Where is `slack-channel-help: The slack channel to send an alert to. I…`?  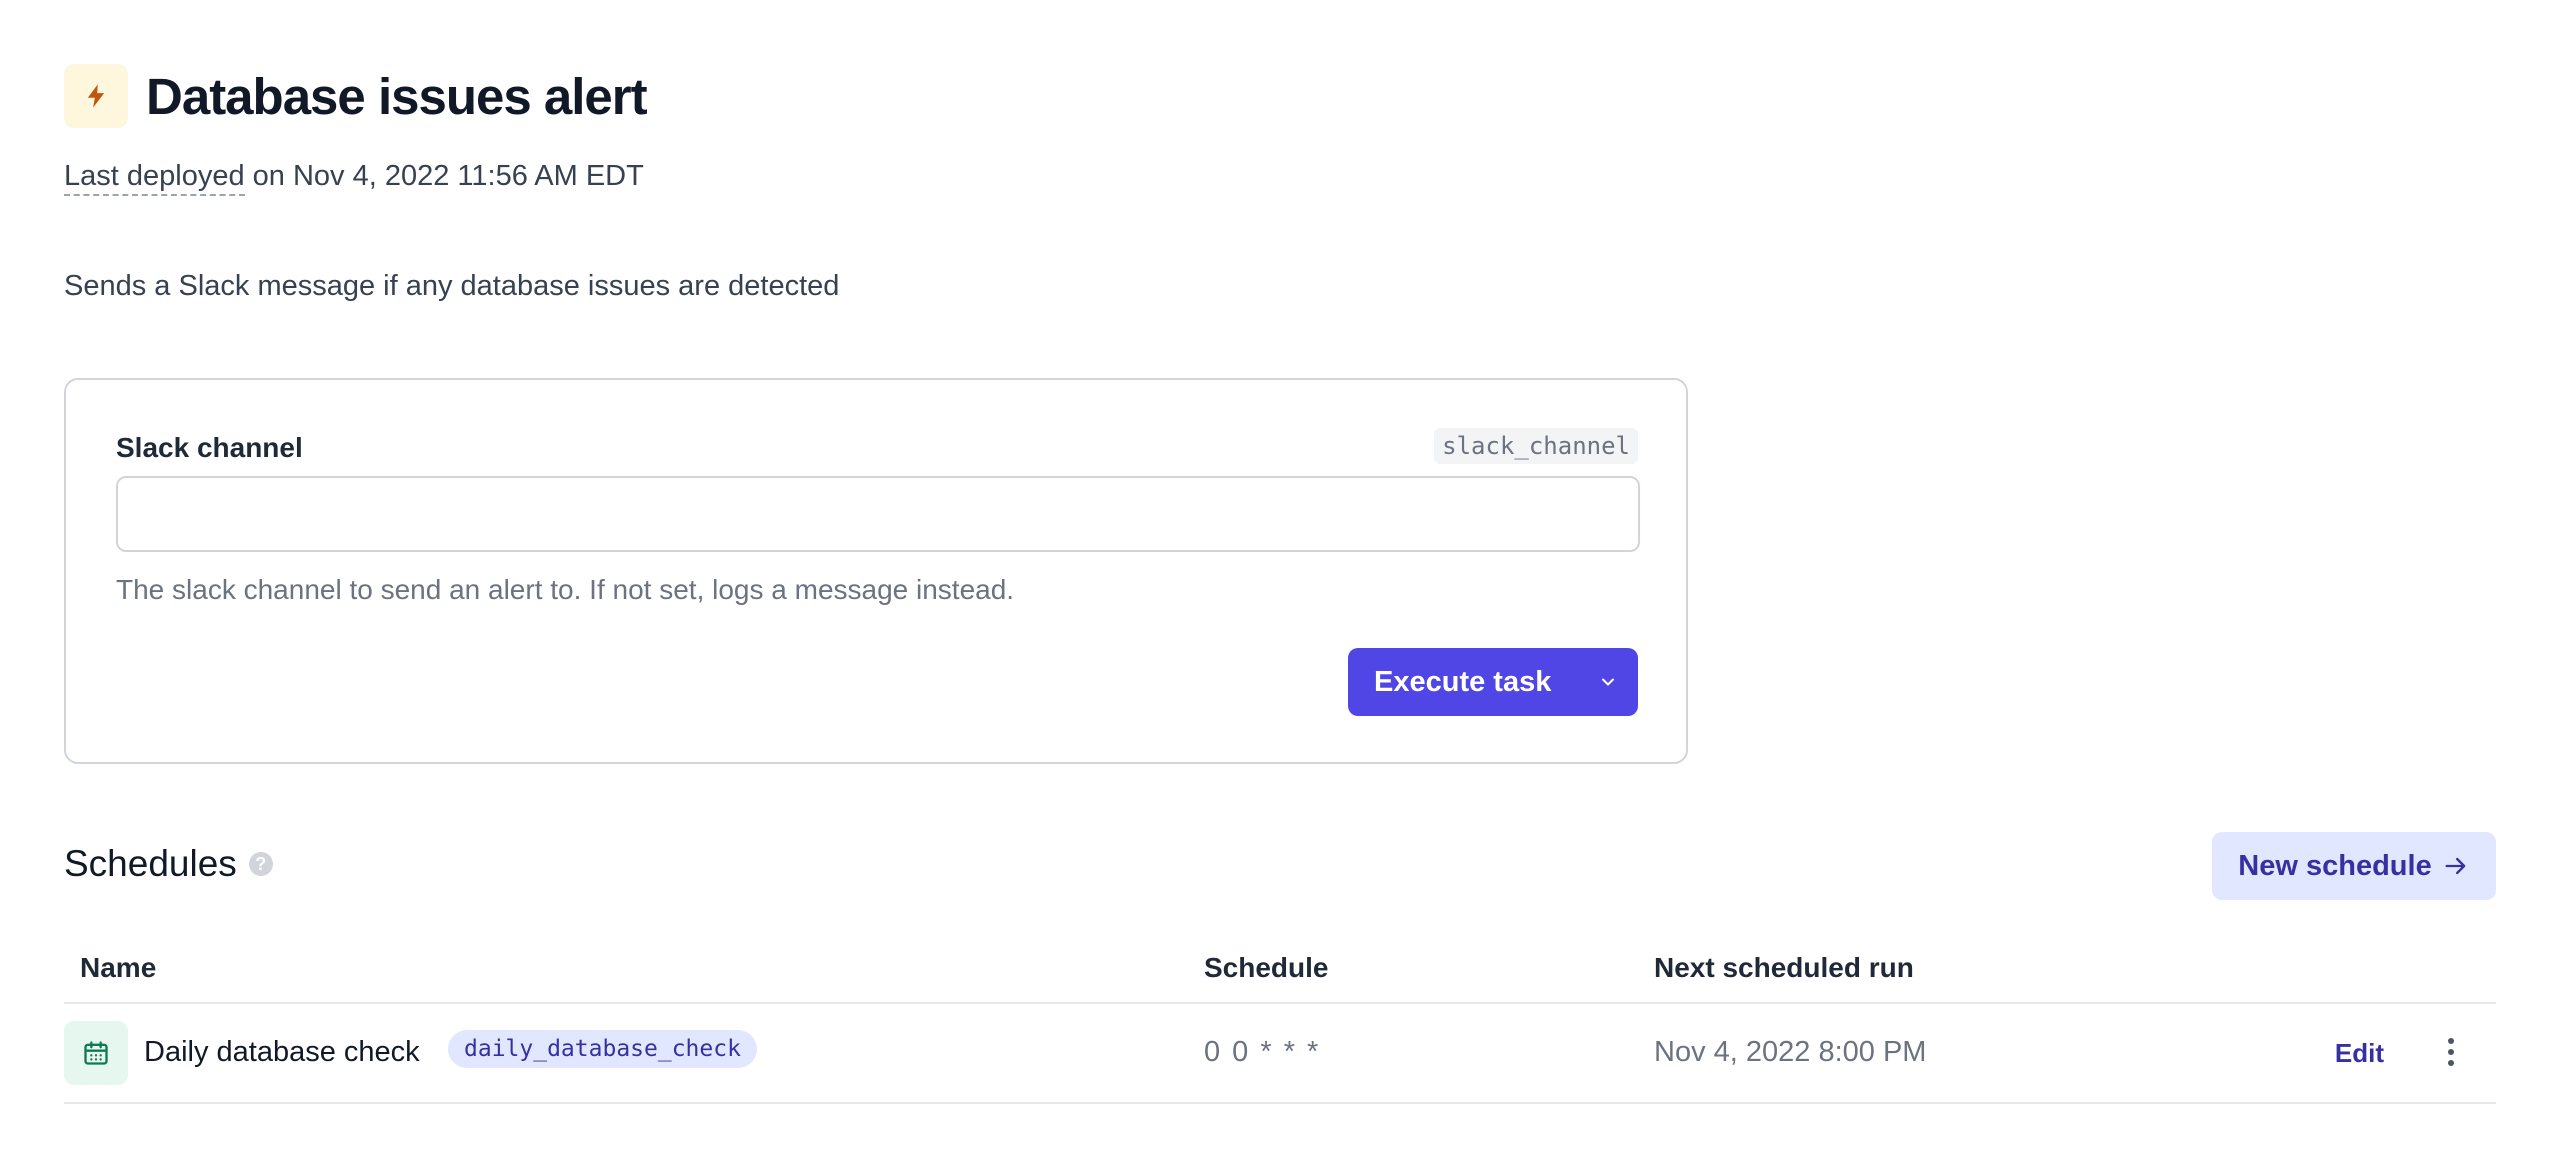
slack-channel-help: The slack channel to send an alert to. I… is located at coordinates (565, 589).